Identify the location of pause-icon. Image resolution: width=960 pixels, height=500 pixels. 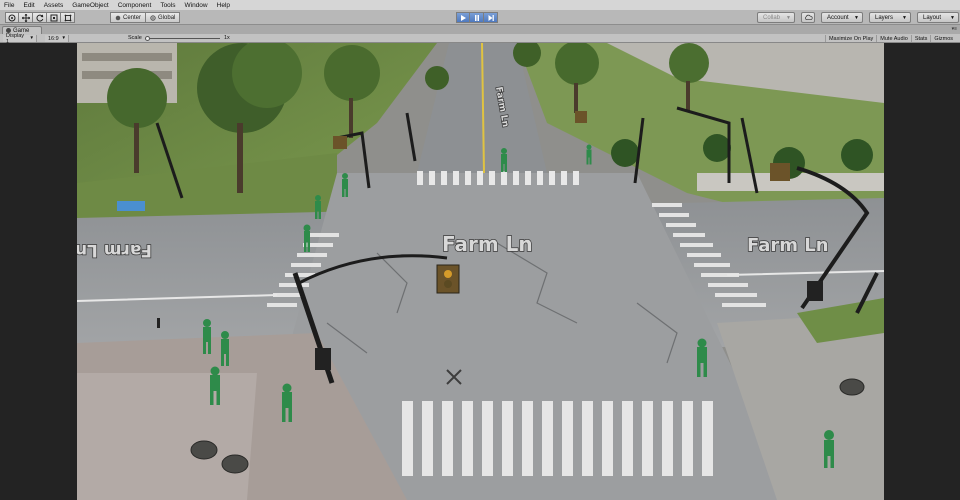
(476, 17).